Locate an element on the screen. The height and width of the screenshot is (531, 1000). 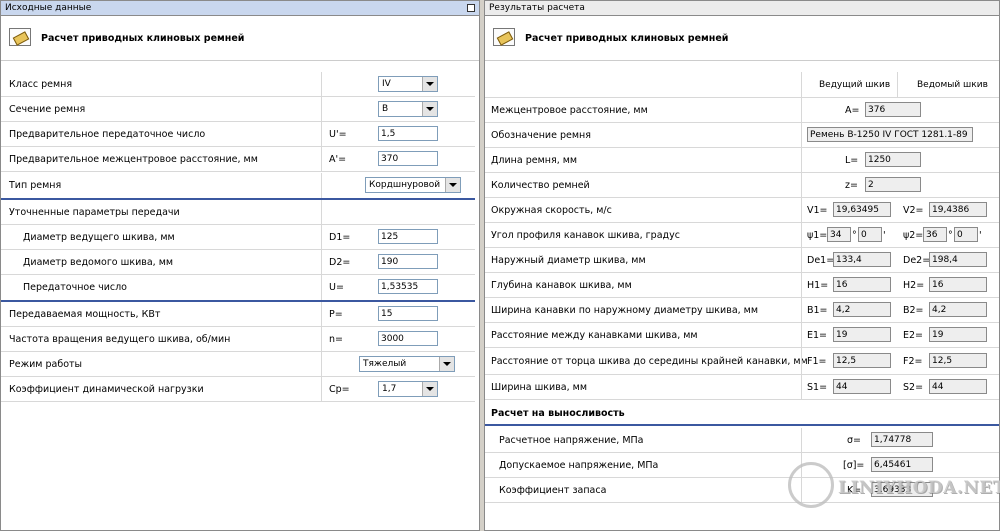
row-belt-type: Тип ремня Кордшнуровой is located at coordinates (238, 185).